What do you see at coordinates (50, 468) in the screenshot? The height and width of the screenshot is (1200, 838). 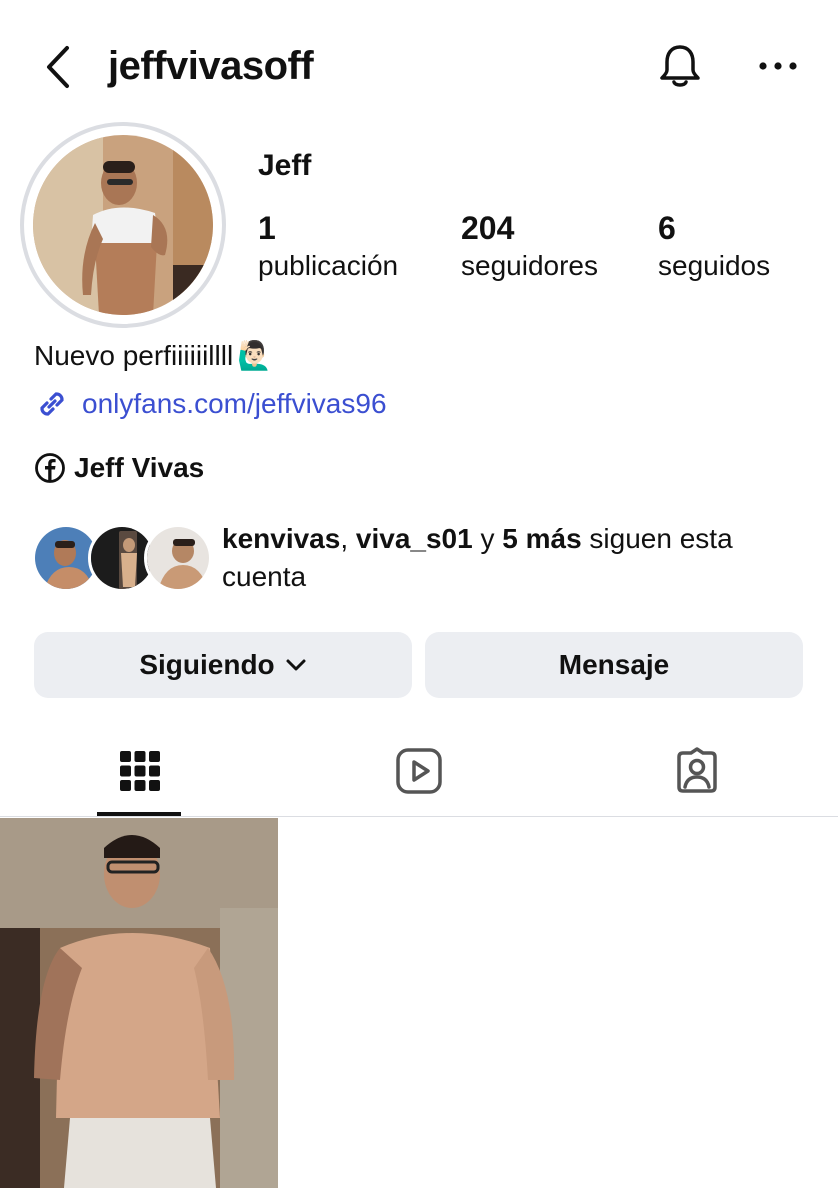 I see `facebook-icon` at bounding box center [50, 468].